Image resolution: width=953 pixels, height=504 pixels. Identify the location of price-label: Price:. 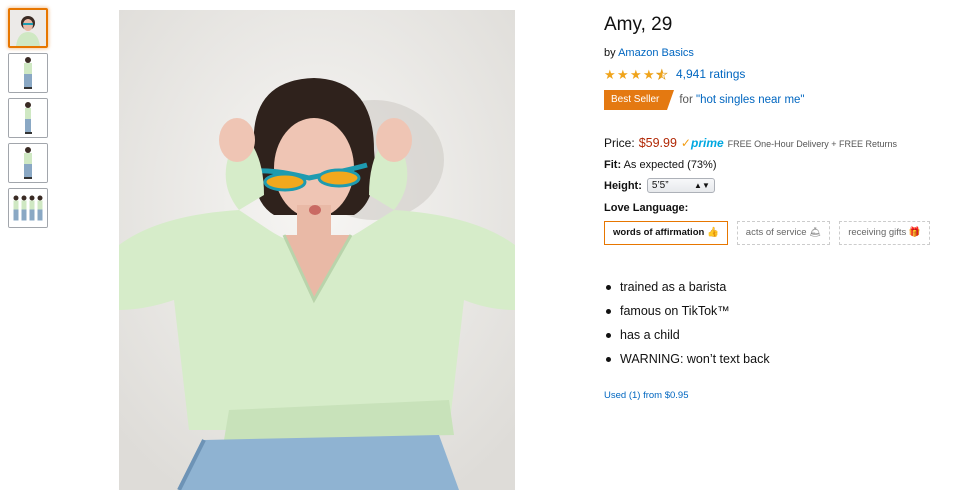
(619, 143).